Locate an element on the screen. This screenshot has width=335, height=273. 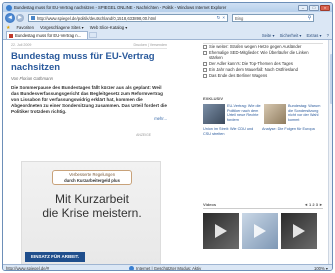
new-tab-button is located at coordinates (93, 35).